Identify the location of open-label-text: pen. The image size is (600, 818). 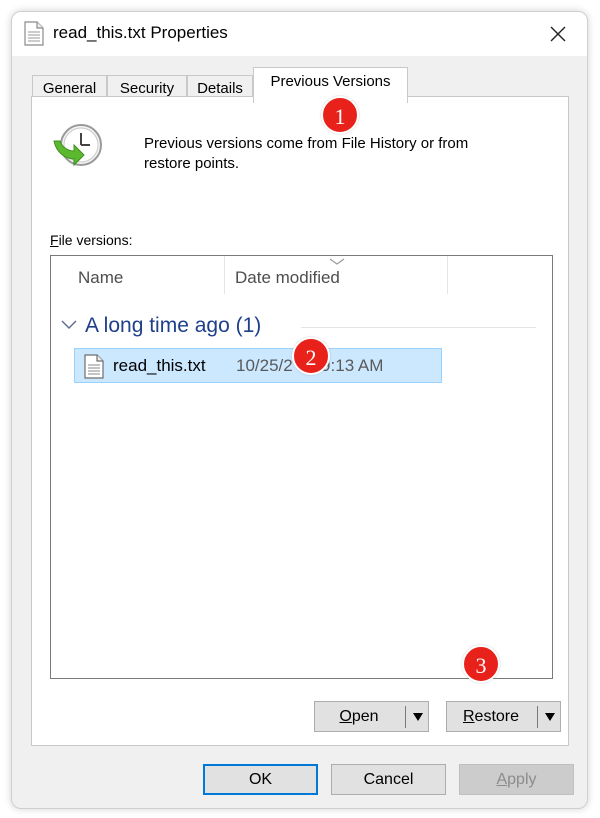
(365, 716).